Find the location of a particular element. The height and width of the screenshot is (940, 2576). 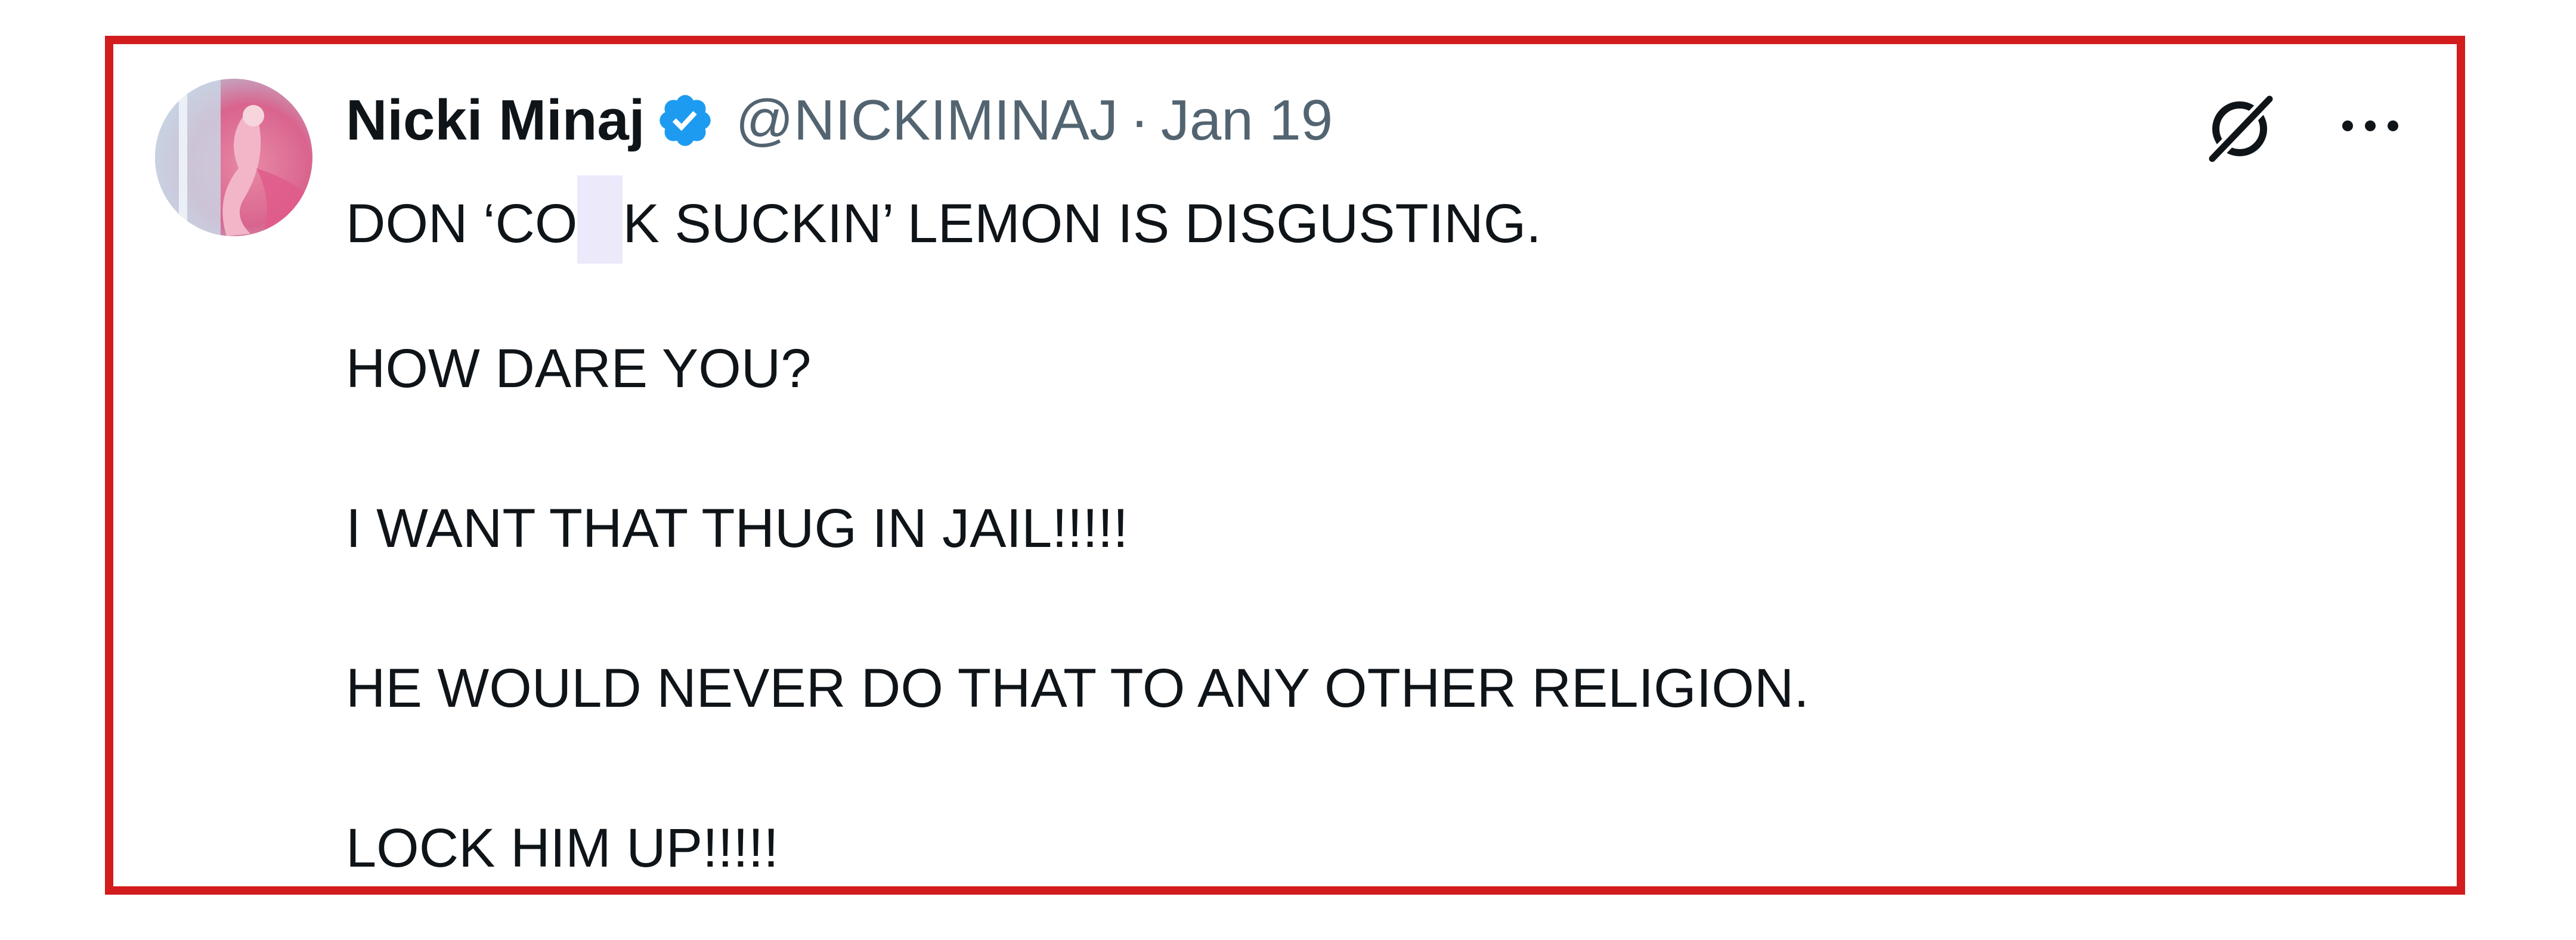

more-options-icon is located at coordinates (2370, 125).